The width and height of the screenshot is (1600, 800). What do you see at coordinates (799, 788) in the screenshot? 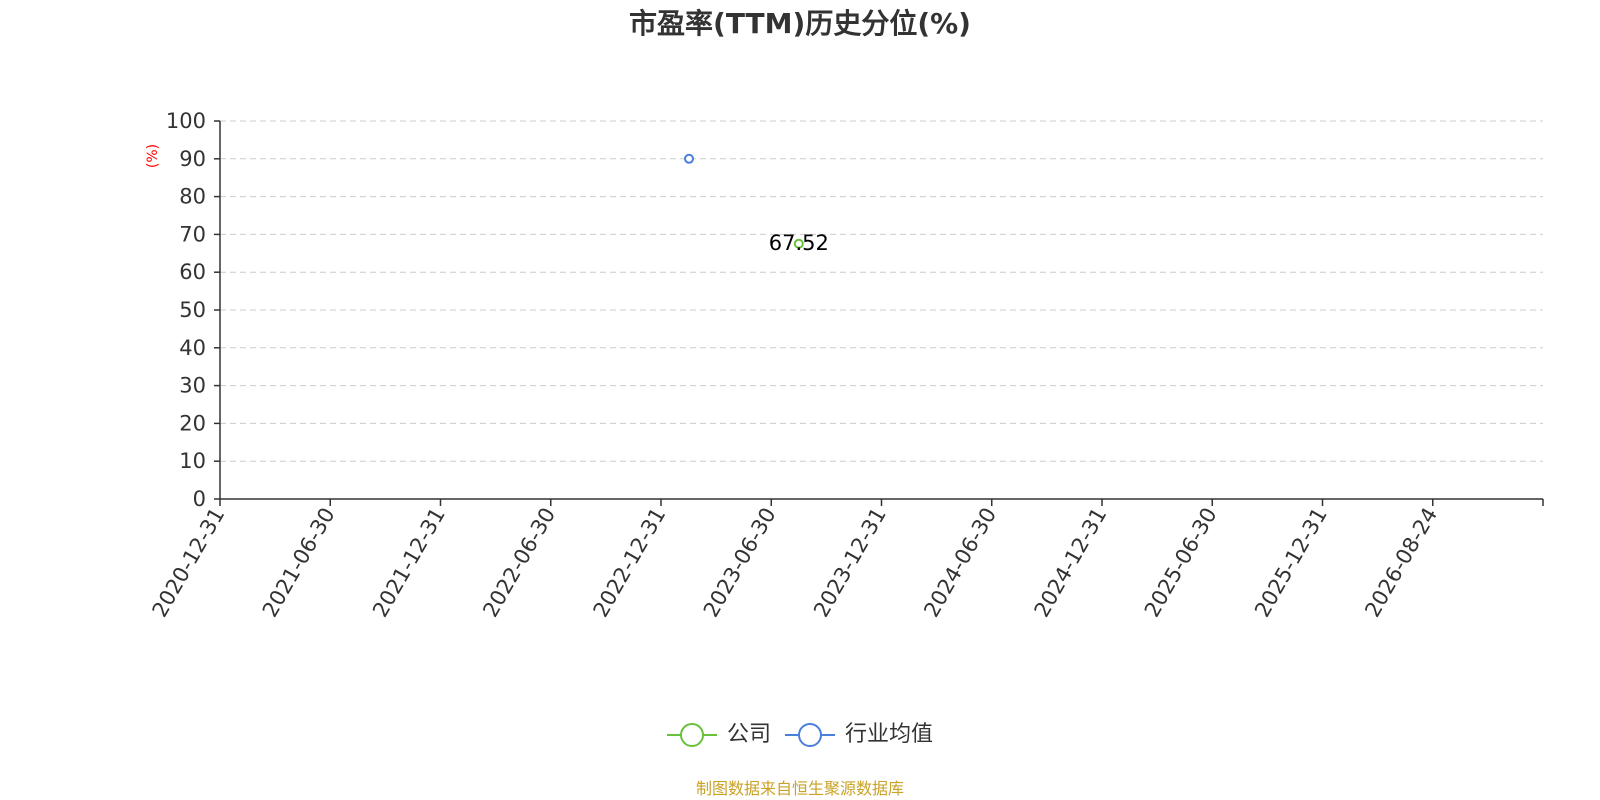
I see `source-note: 制图数据来自恒生聚源数据库` at bounding box center [799, 788].